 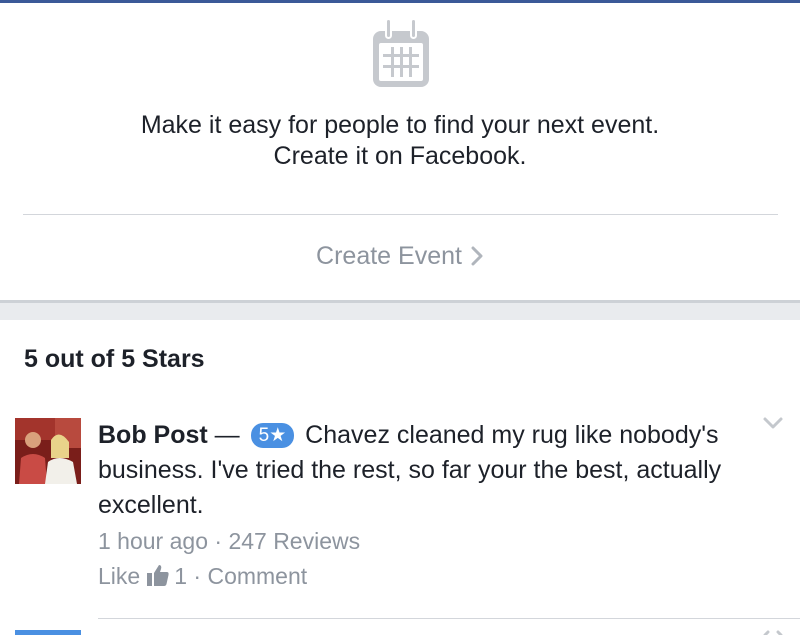 I want to click on like-count: 1, so click(x=180, y=576).